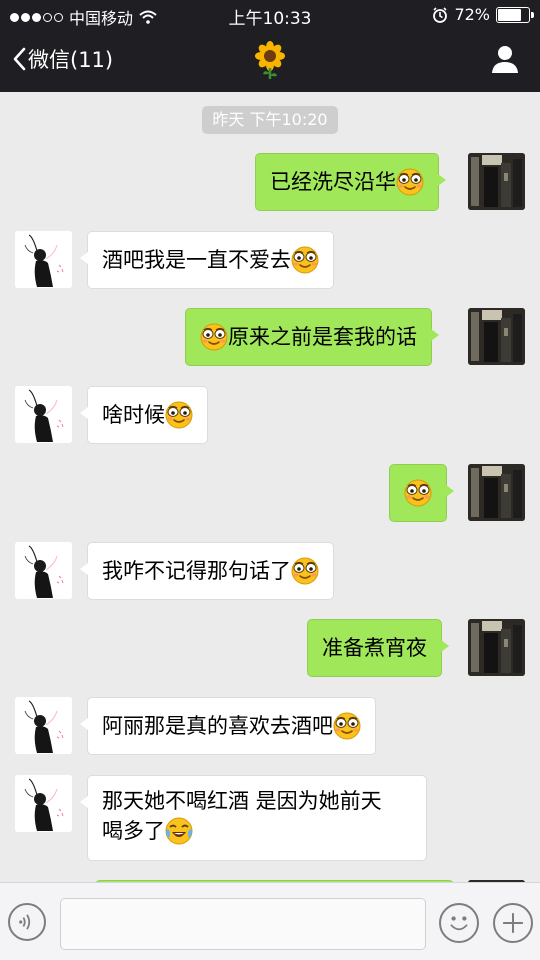  What do you see at coordinates (217, 726) in the screenshot?
I see `message-text: 阿丽那是真的喜欢去酒吧` at bounding box center [217, 726].